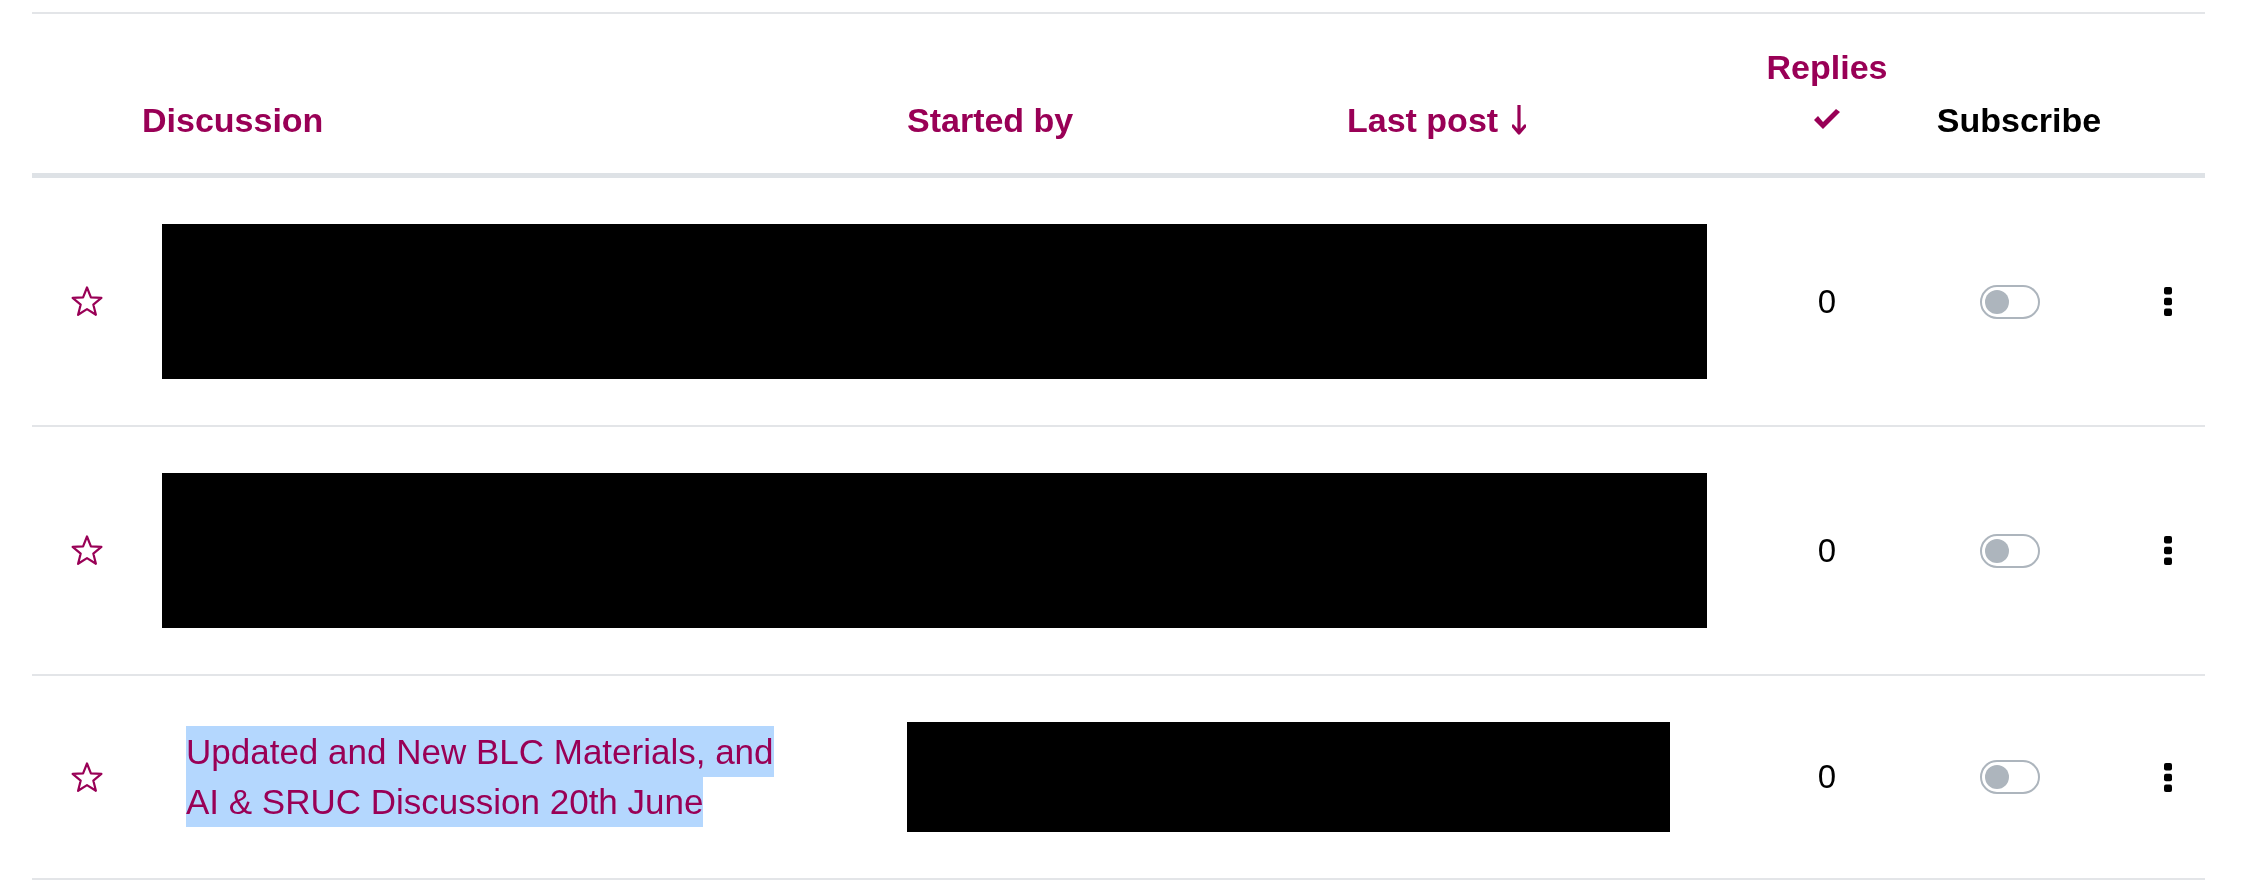  Describe the element at coordinates (990, 120) in the screenshot. I see `column-sort-link: Started by` at that location.